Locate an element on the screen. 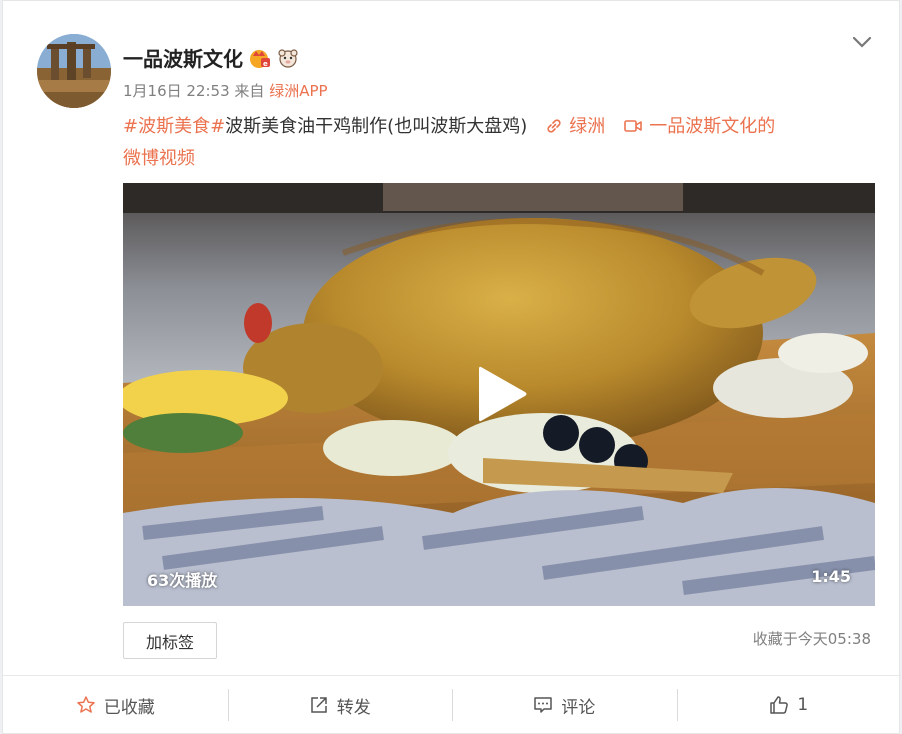  post-body-text: 波斯美食油干鸡制作(也叫波斯大盘鸡) is located at coordinates (376, 126).